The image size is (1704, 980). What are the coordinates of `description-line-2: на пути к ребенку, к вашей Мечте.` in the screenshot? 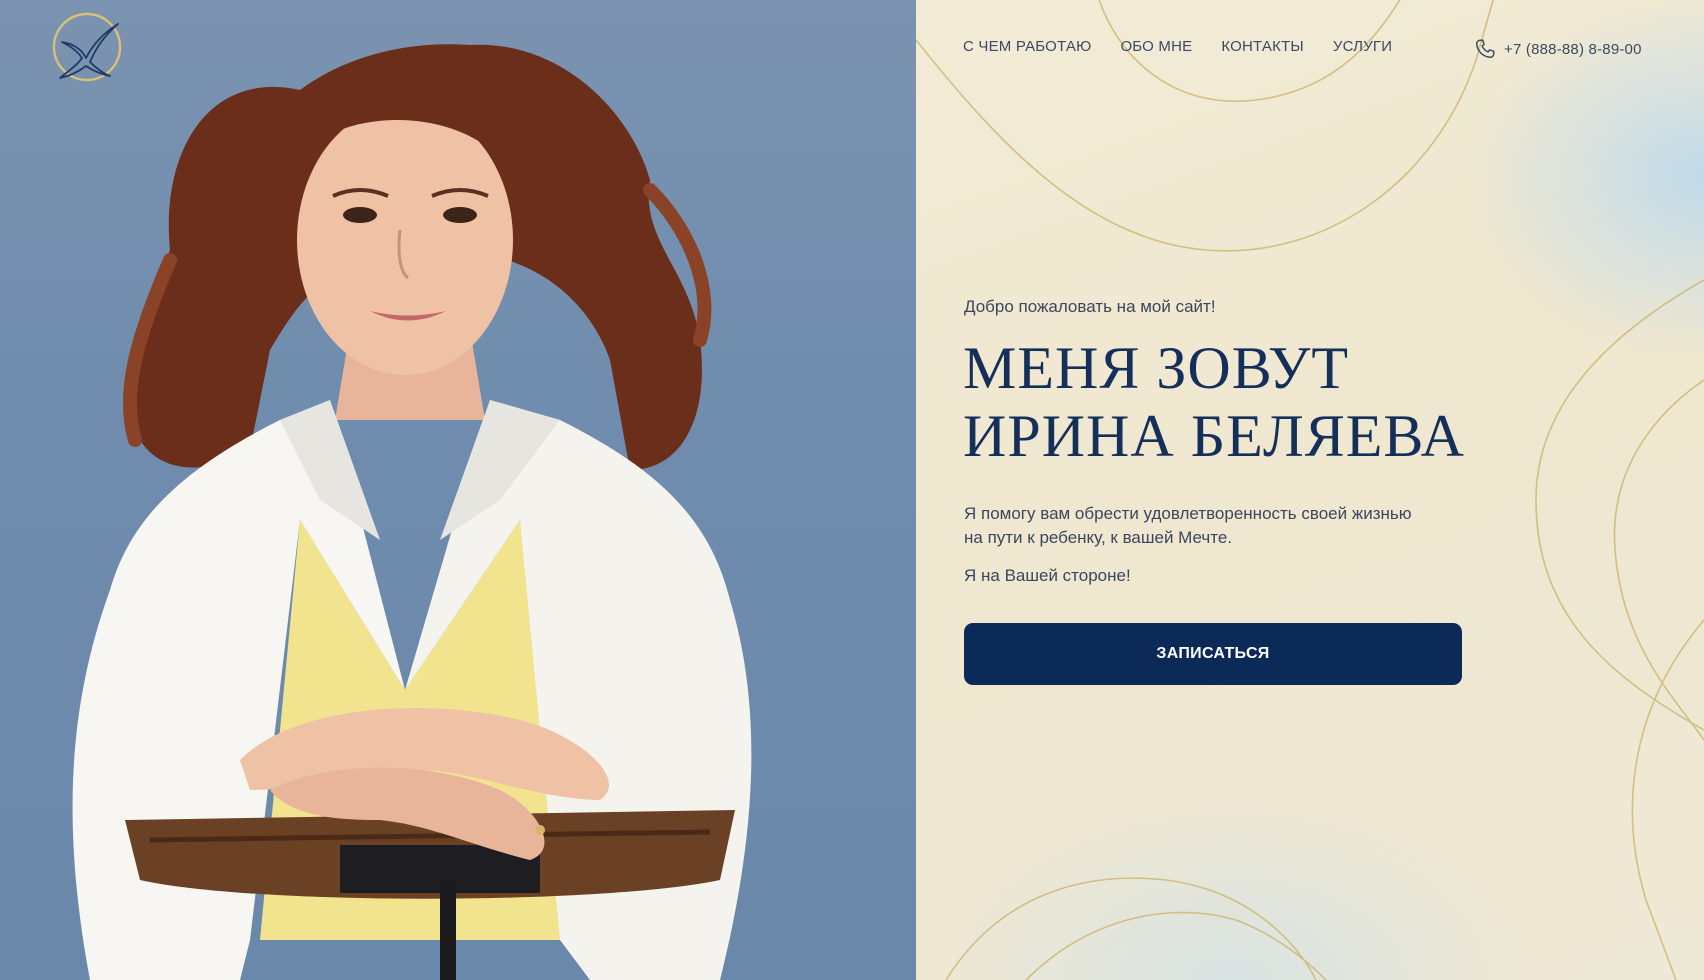 It's located at (1098, 537).